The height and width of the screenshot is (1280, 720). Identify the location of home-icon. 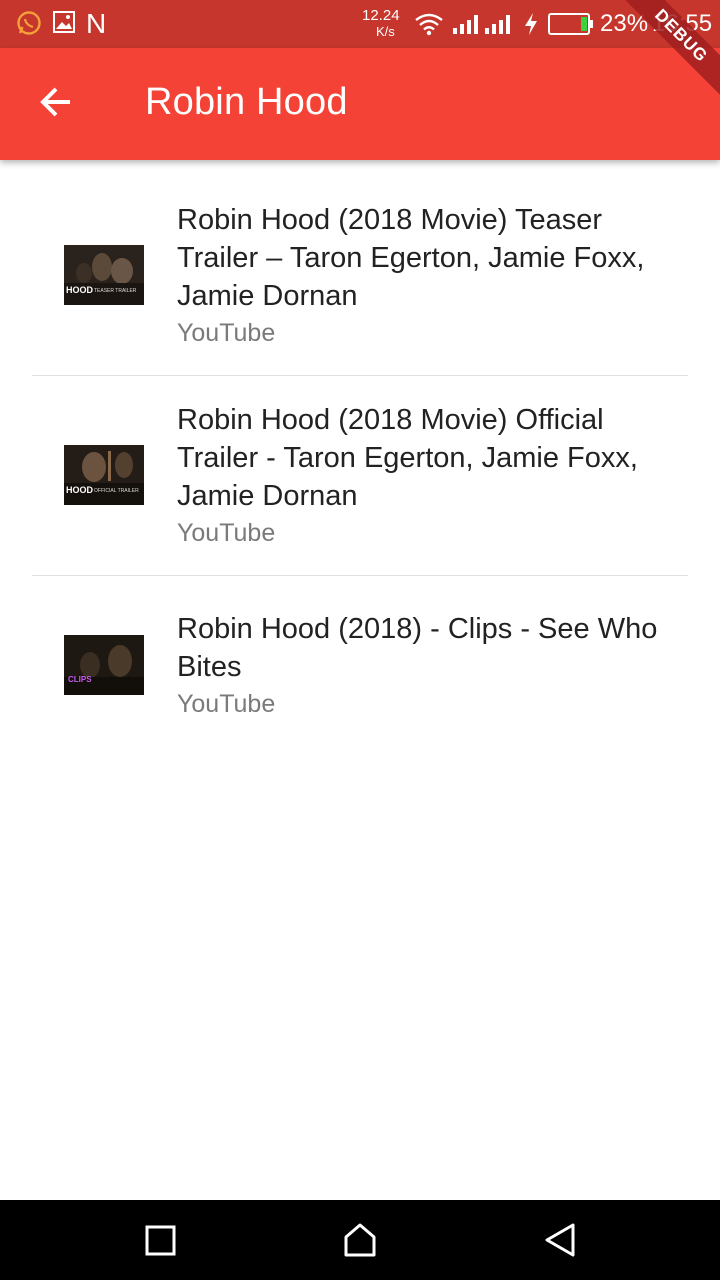
(360, 1243).